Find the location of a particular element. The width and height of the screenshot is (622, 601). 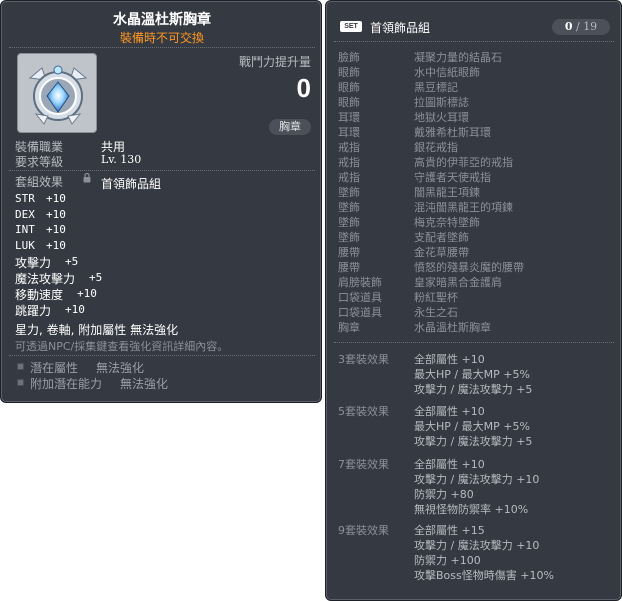

potential-value: 無法強化 is located at coordinates (120, 368).